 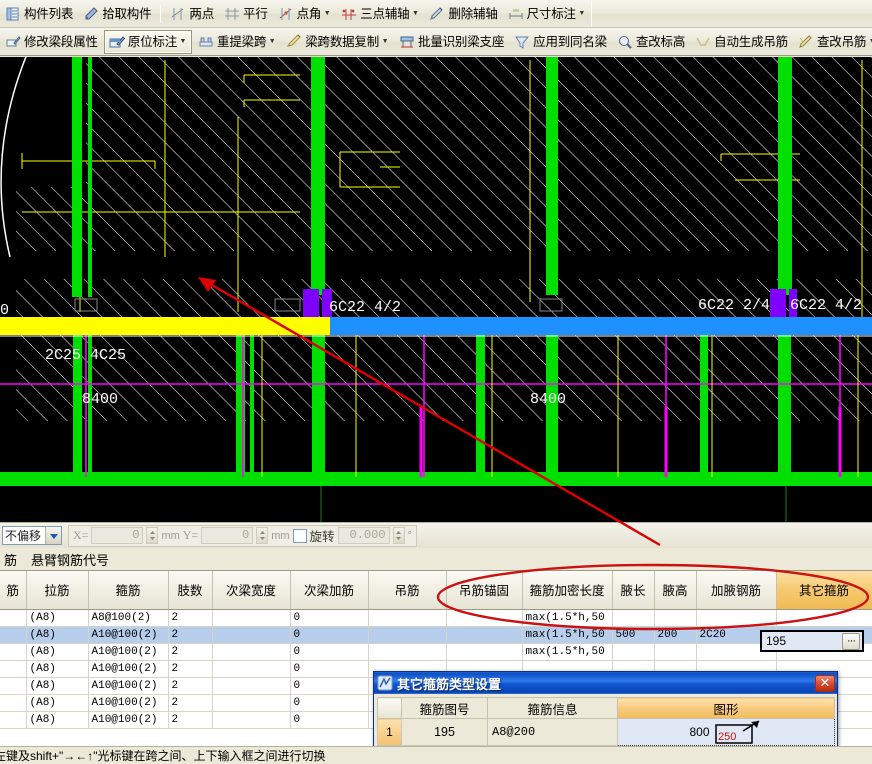 What do you see at coordinates (251, 590) in the screenshot?
I see `grid-column-header: 次梁宽度` at bounding box center [251, 590].